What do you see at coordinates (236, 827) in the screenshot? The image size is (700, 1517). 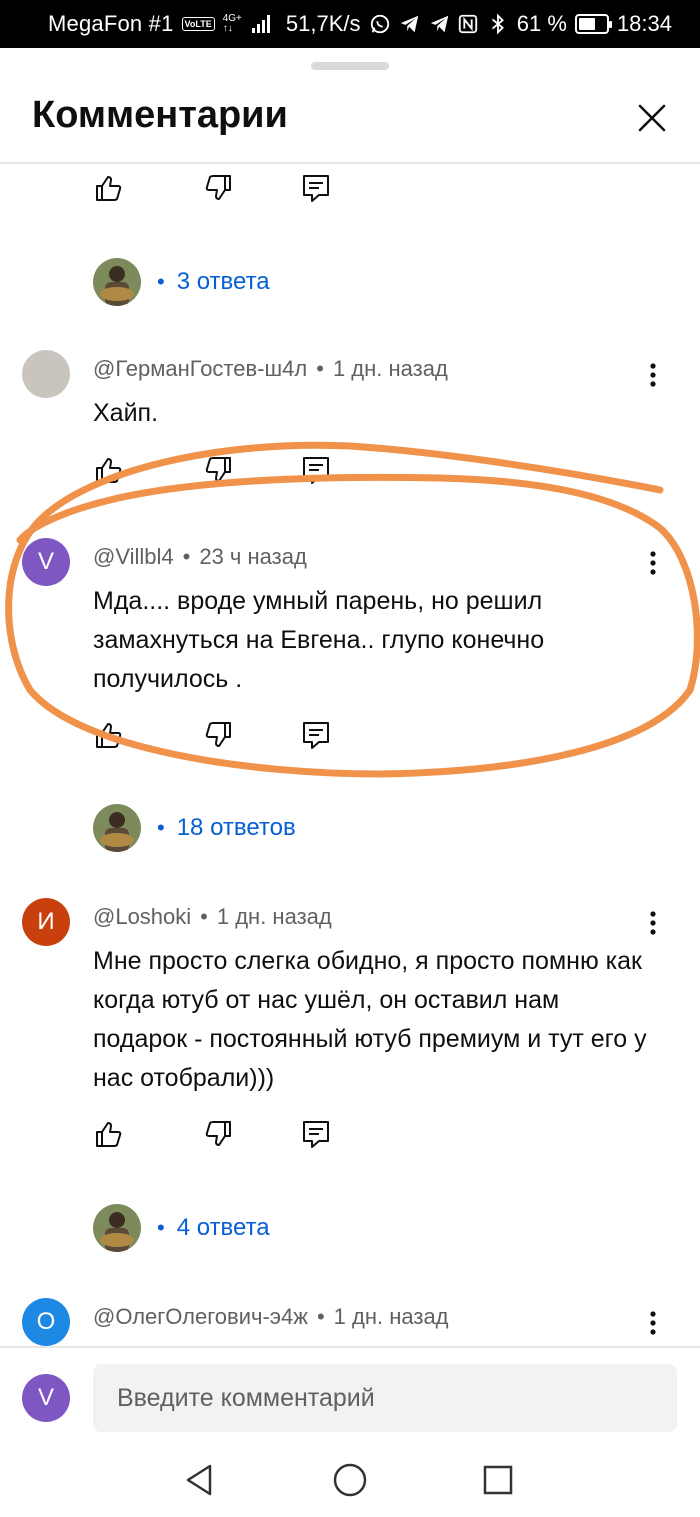 I see `replies-count: 18 ответов` at bounding box center [236, 827].